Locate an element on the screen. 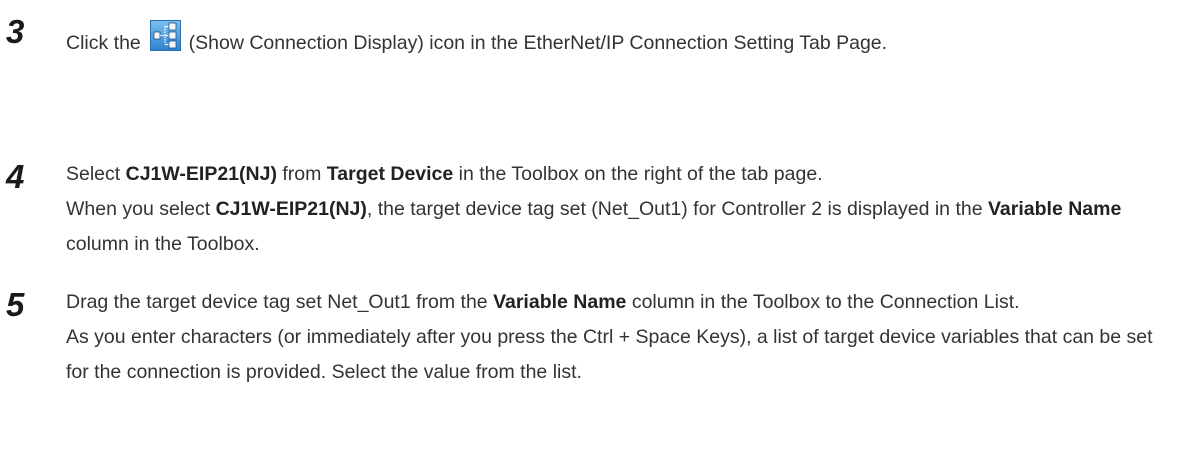 Image resolution: width=1181 pixels, height=468 pixels. step-number: 5 is located at coordinates (15, 304).